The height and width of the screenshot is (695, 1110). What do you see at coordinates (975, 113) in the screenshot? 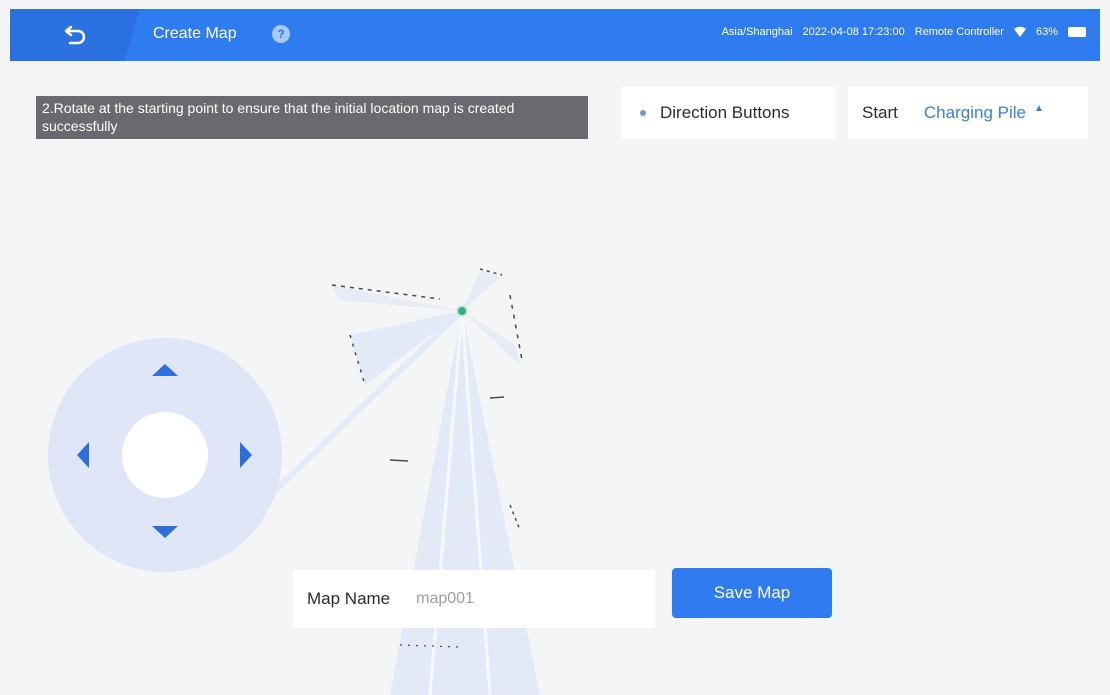
I see `start-value: Charging Pile` at bounding box center [975, 113].